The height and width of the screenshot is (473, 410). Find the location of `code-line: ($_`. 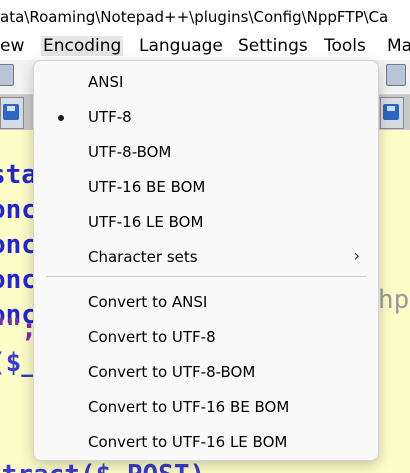

code-line: ($_ is located at coordinates (18, 363).